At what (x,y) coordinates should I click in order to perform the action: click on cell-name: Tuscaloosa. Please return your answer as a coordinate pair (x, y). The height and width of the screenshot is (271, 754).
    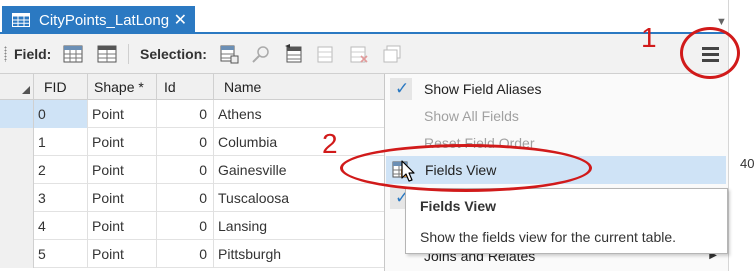
    Looking at the image, I should click on (299, 198).